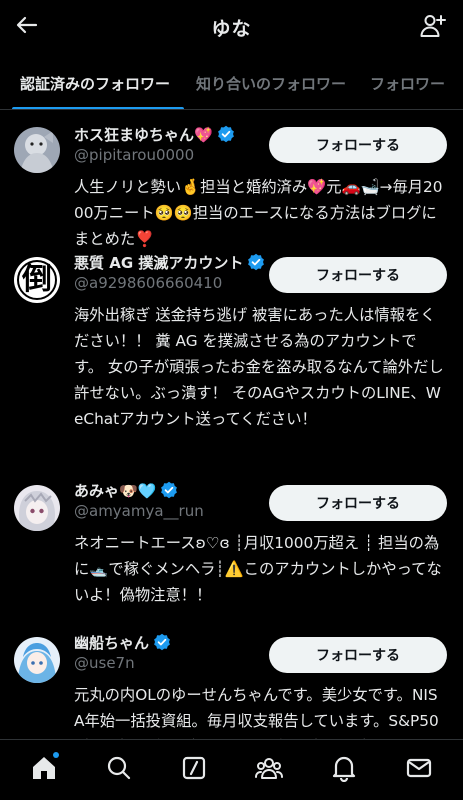  I want to click on notifications-icon, so click(344, 768).